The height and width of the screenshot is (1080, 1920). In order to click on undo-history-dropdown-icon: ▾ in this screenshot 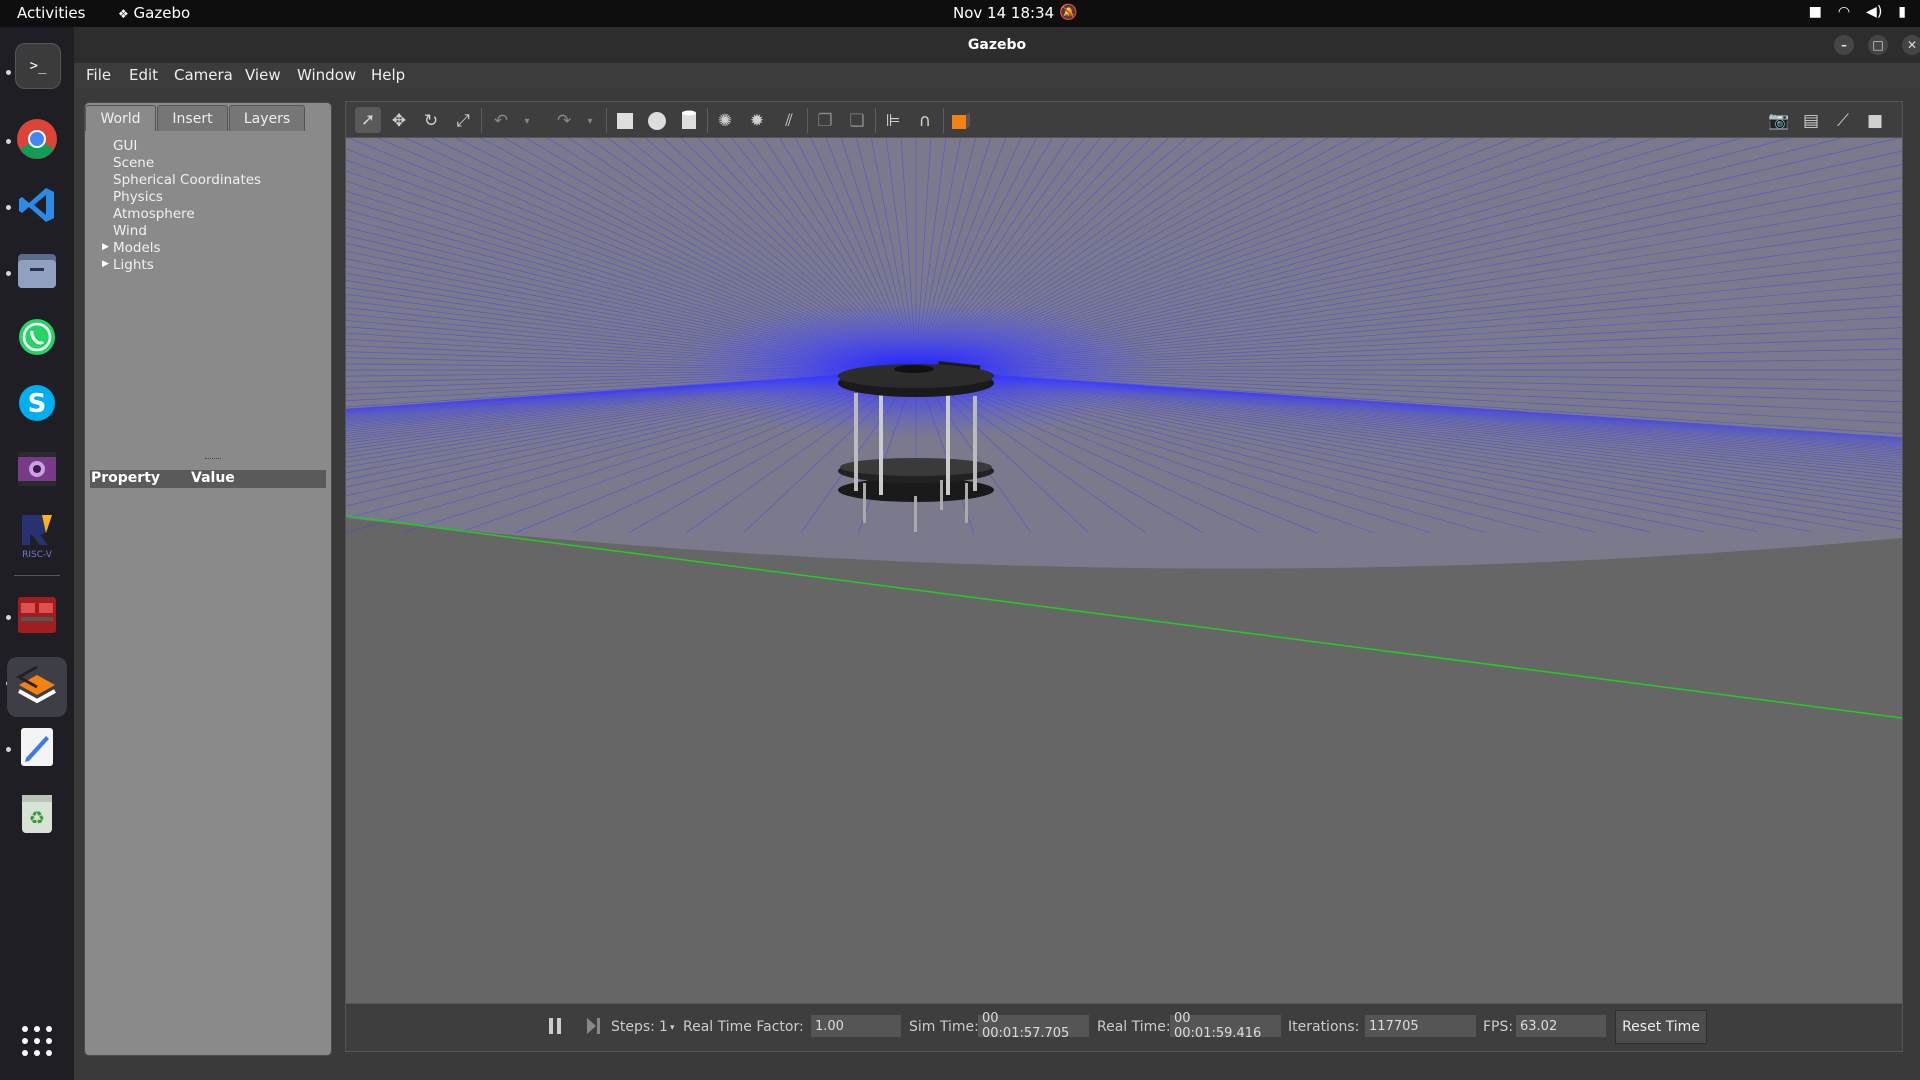, I will do `click(527, 121)`.